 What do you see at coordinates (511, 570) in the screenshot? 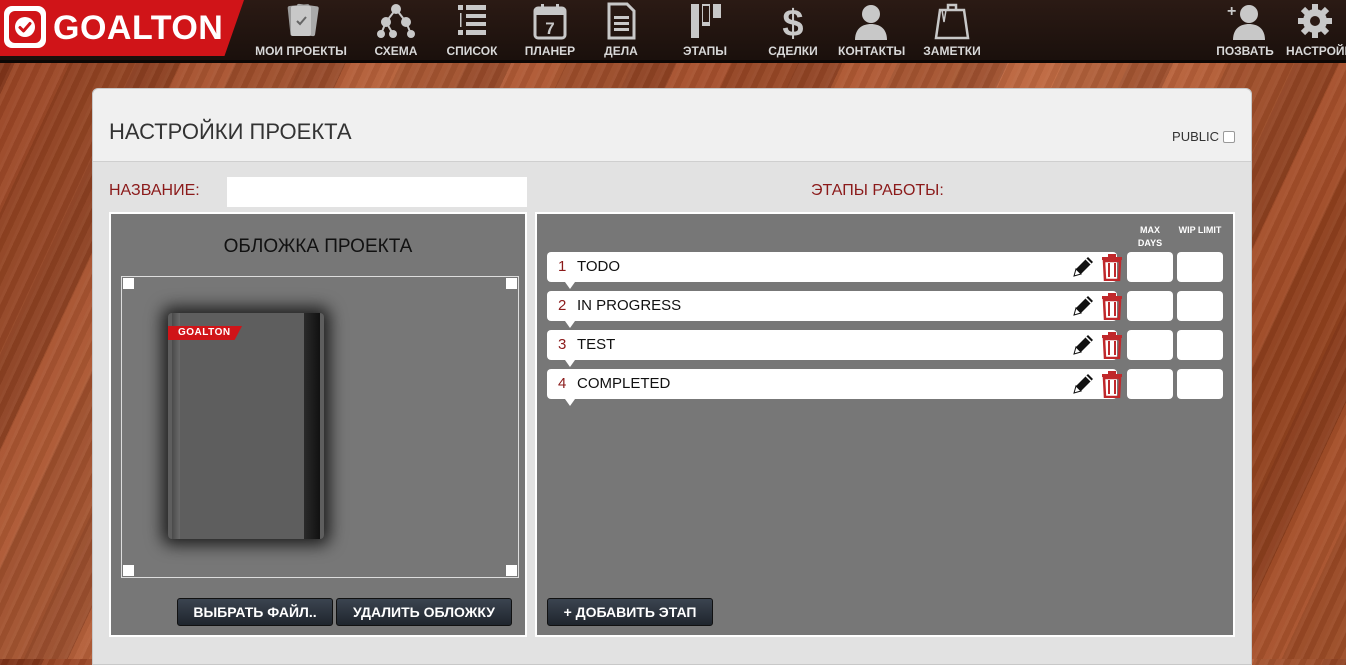
I see `crop-handle-bottom-right` at bounding box center [511, 570].